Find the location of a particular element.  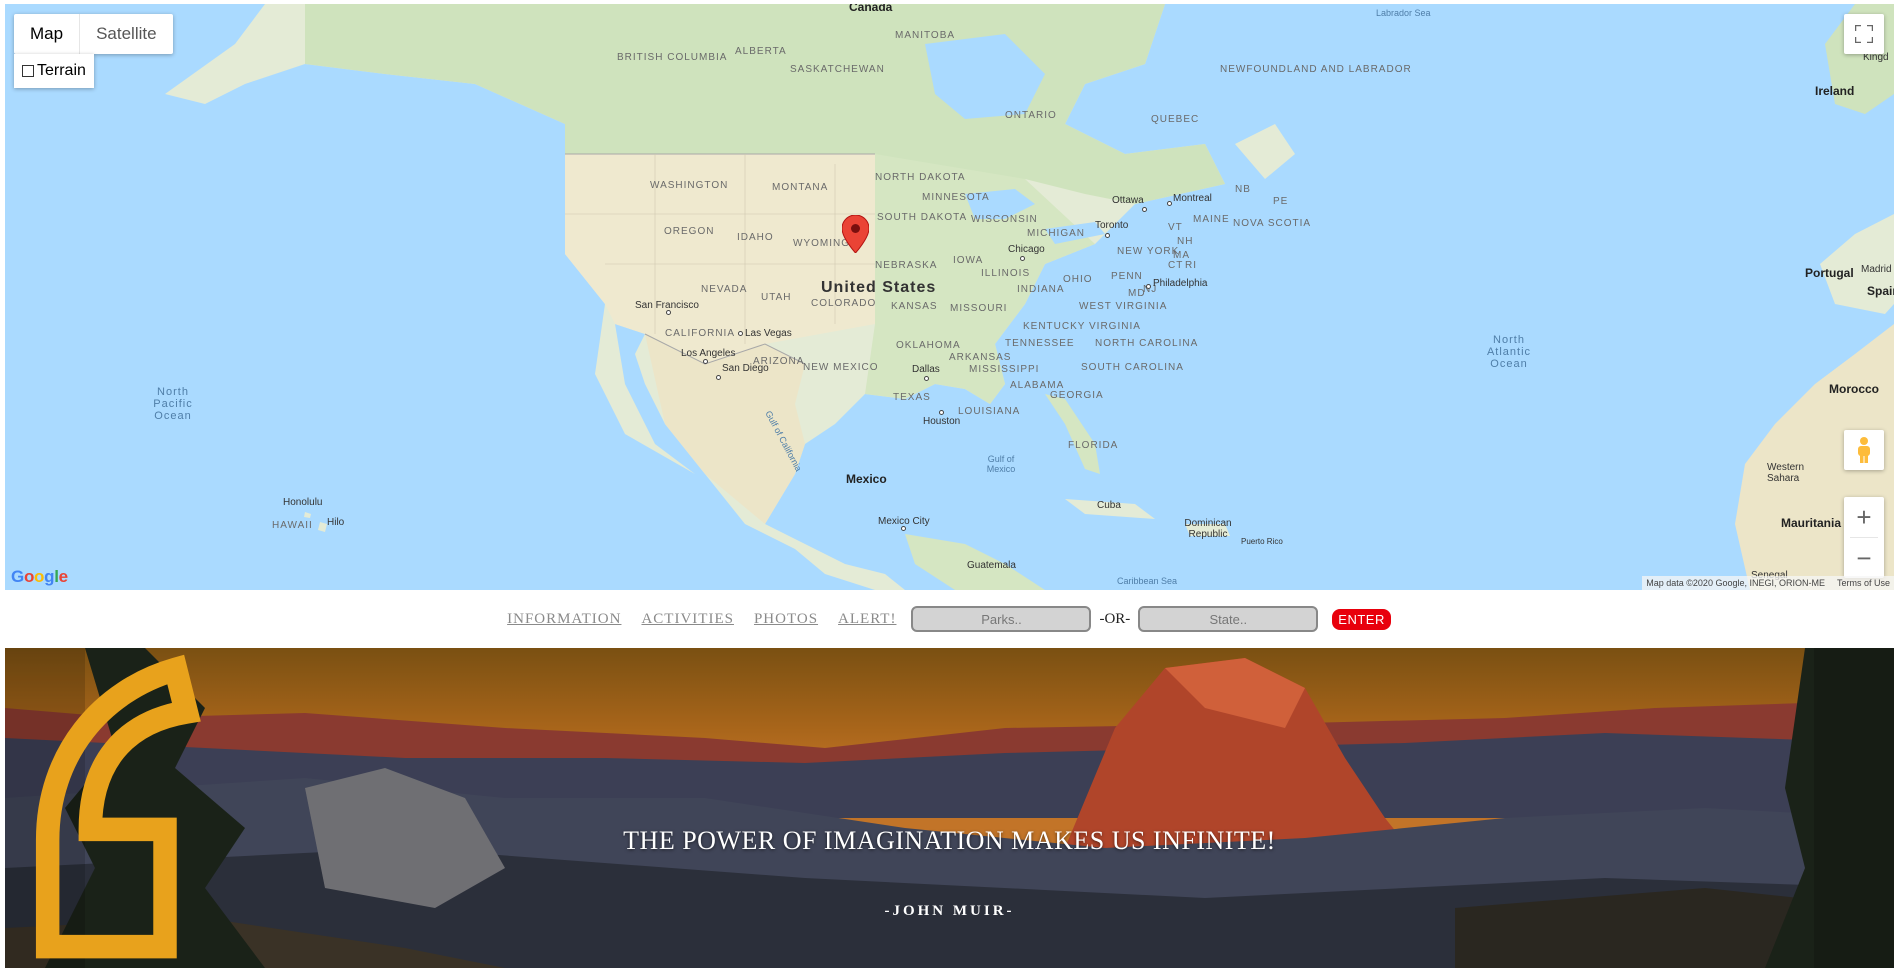

label-oregon: OREGON is located at coordinates (689, 231).